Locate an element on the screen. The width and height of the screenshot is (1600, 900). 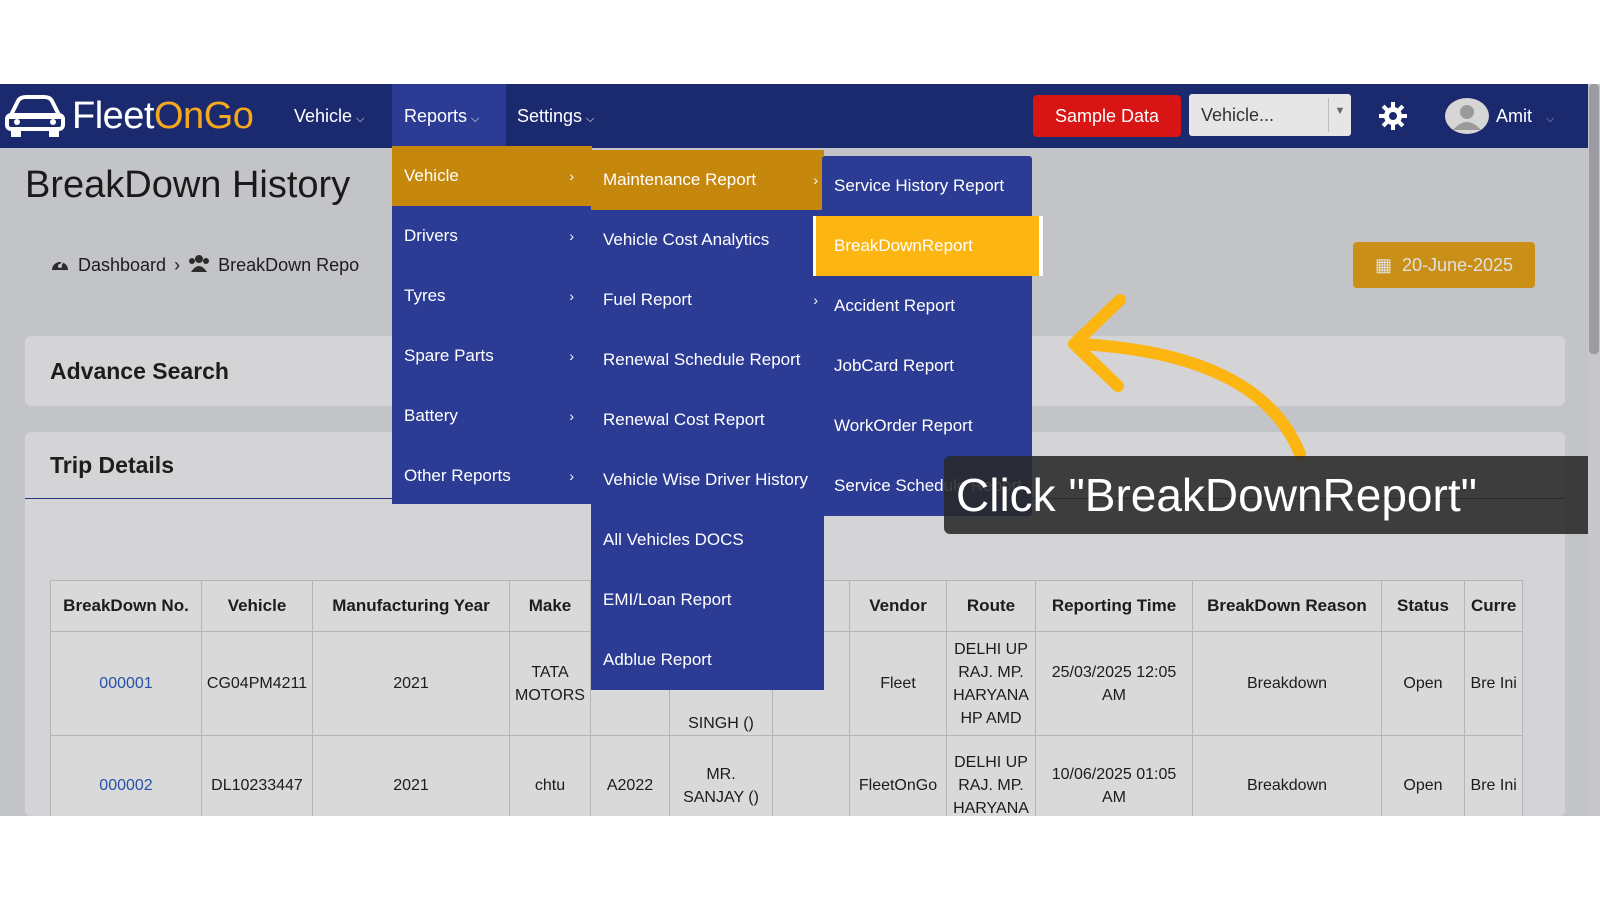
brand-logo: FleetOnGo is located at coordinates (129, 116).